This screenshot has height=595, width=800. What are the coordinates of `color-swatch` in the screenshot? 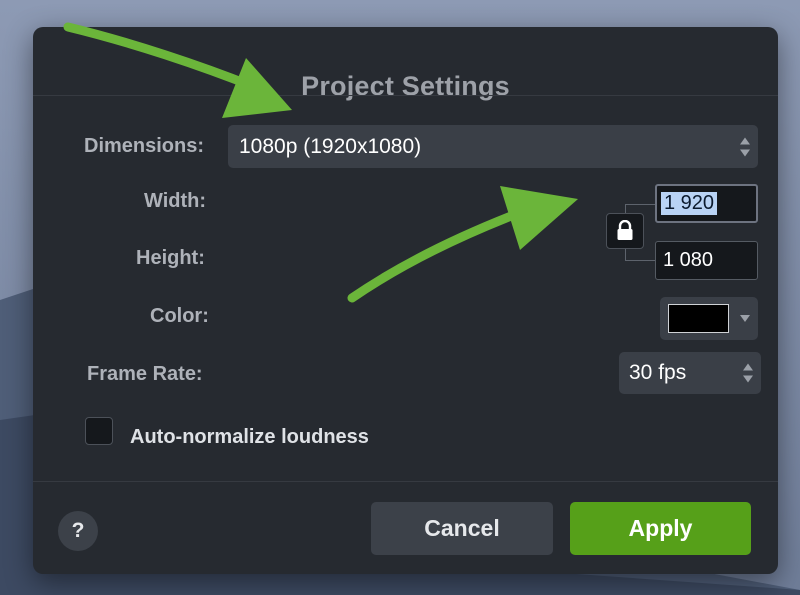 It's located at (698, 318).